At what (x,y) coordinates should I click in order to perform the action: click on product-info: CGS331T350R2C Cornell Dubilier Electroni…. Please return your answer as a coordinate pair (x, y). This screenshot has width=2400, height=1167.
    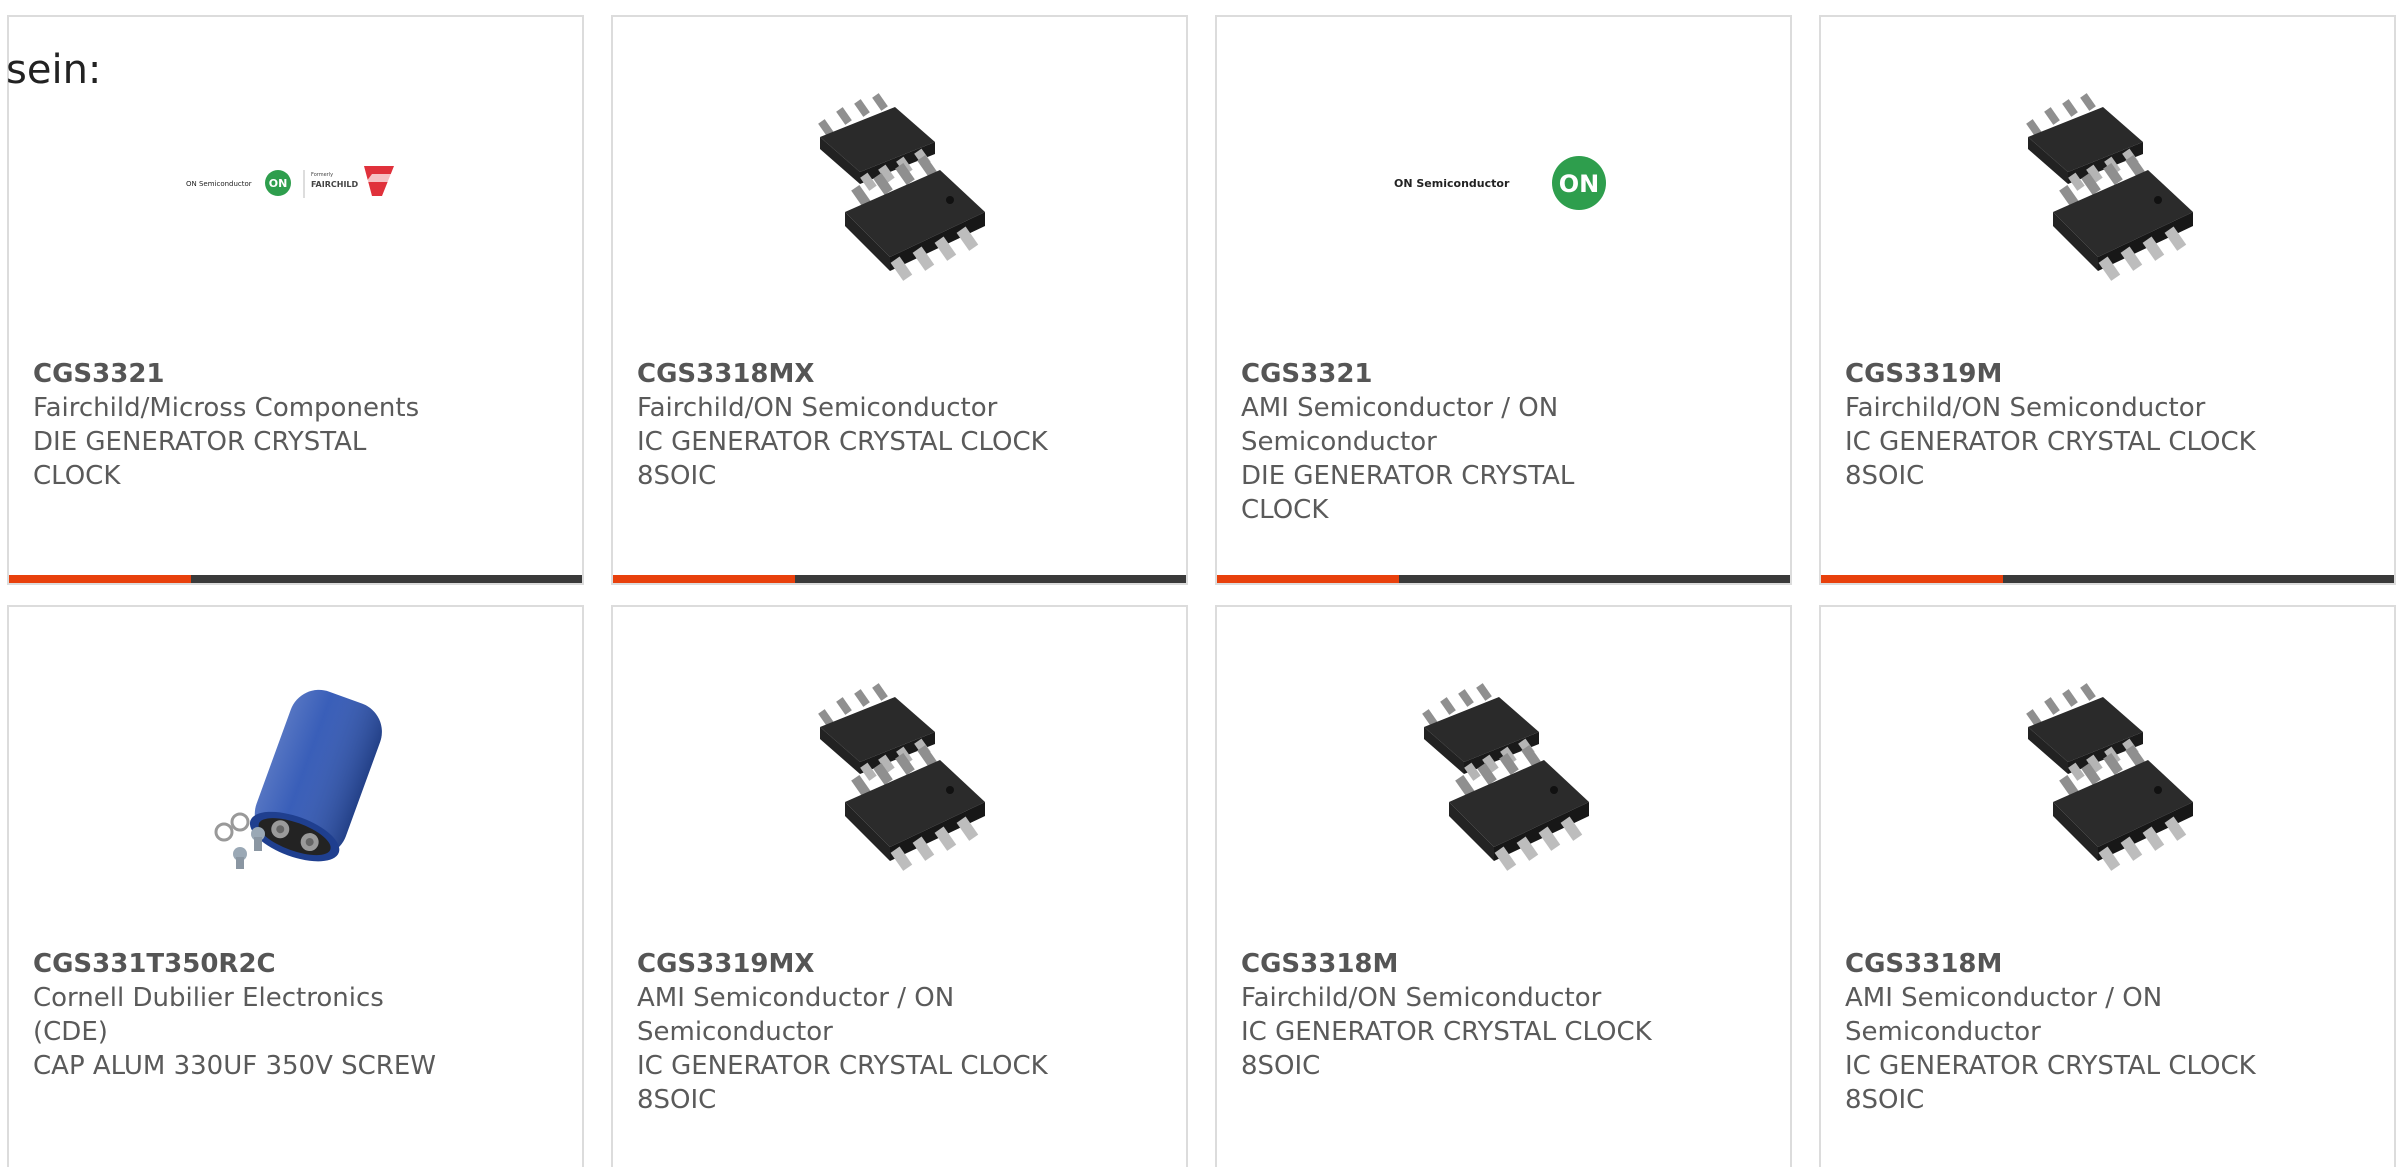
    Looking at the image, I should click on (243, 1015).